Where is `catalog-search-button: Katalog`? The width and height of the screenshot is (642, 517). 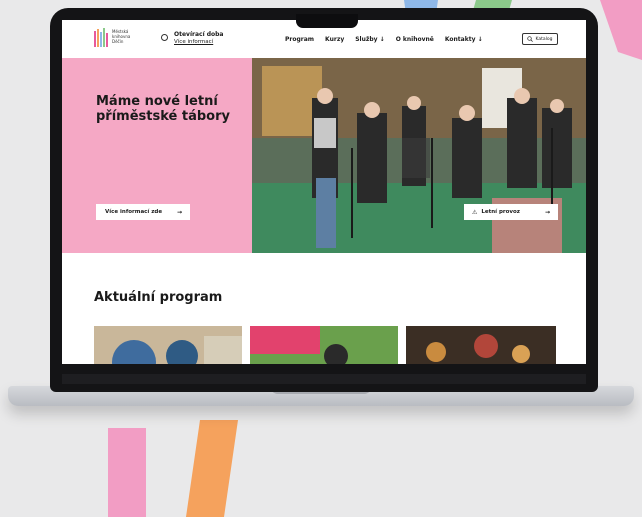
catalog-search-button: Katalog is located at coordinates (540, 39).